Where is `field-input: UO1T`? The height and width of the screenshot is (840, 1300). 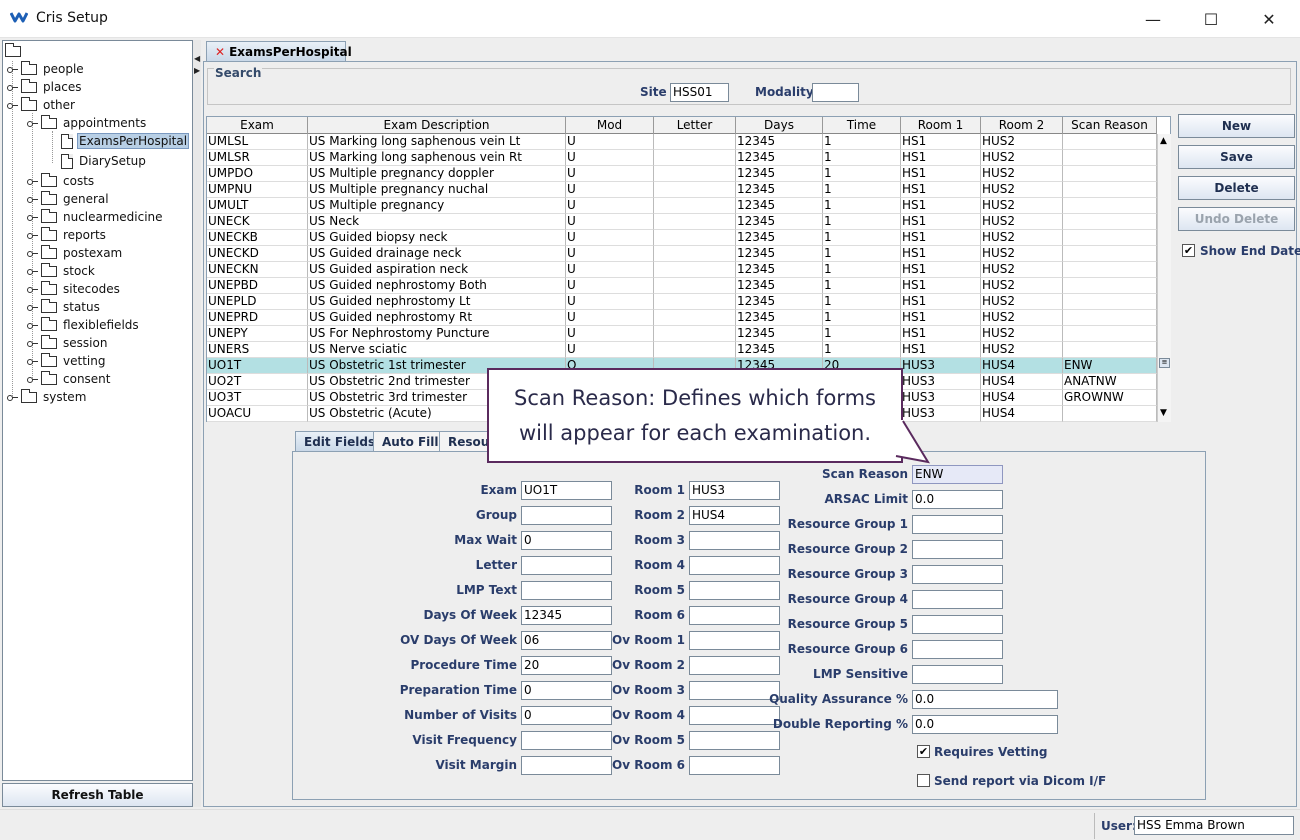
field-input: UO1T is located at coordinates (566, 490).